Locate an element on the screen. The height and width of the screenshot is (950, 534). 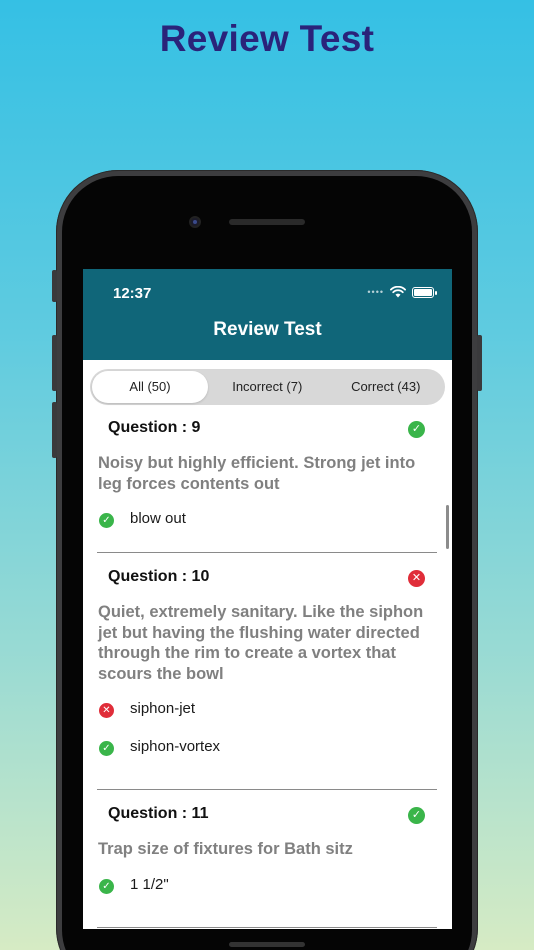
power-button is located at coordinates (479, 363).